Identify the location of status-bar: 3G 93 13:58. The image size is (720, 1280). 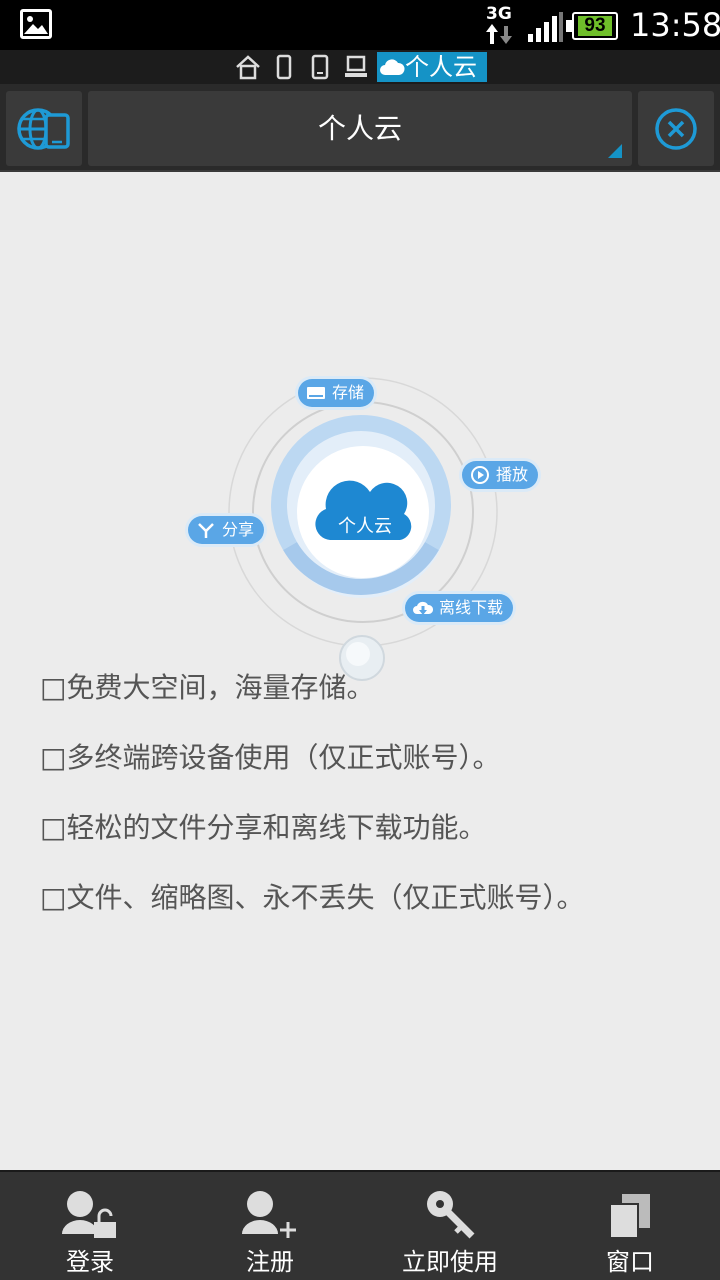
(360, 25).